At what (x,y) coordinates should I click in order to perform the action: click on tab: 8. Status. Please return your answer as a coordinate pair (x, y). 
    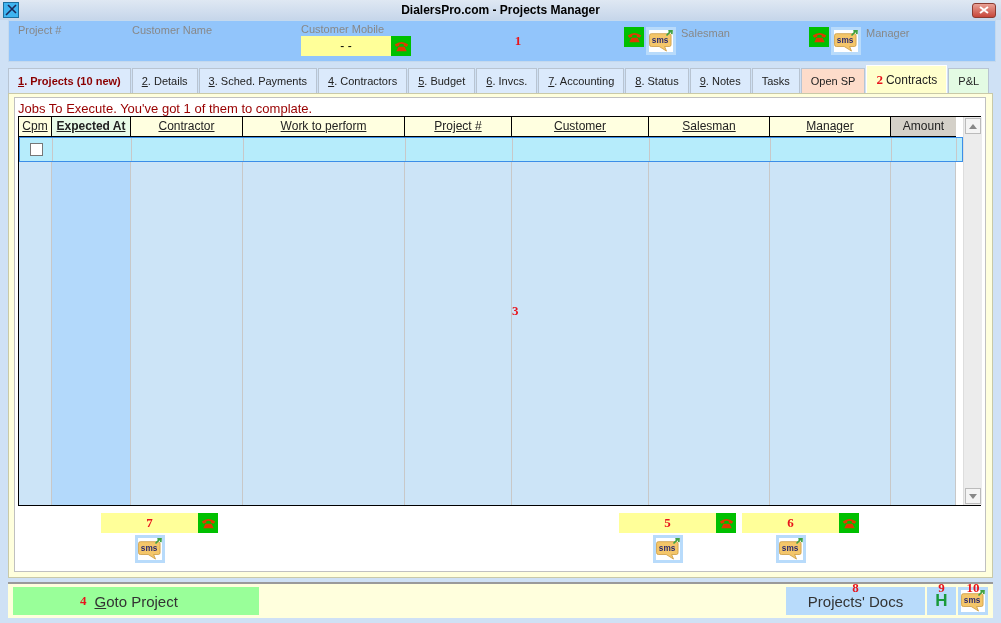
    Looking at the image, I should click on (657, 80).